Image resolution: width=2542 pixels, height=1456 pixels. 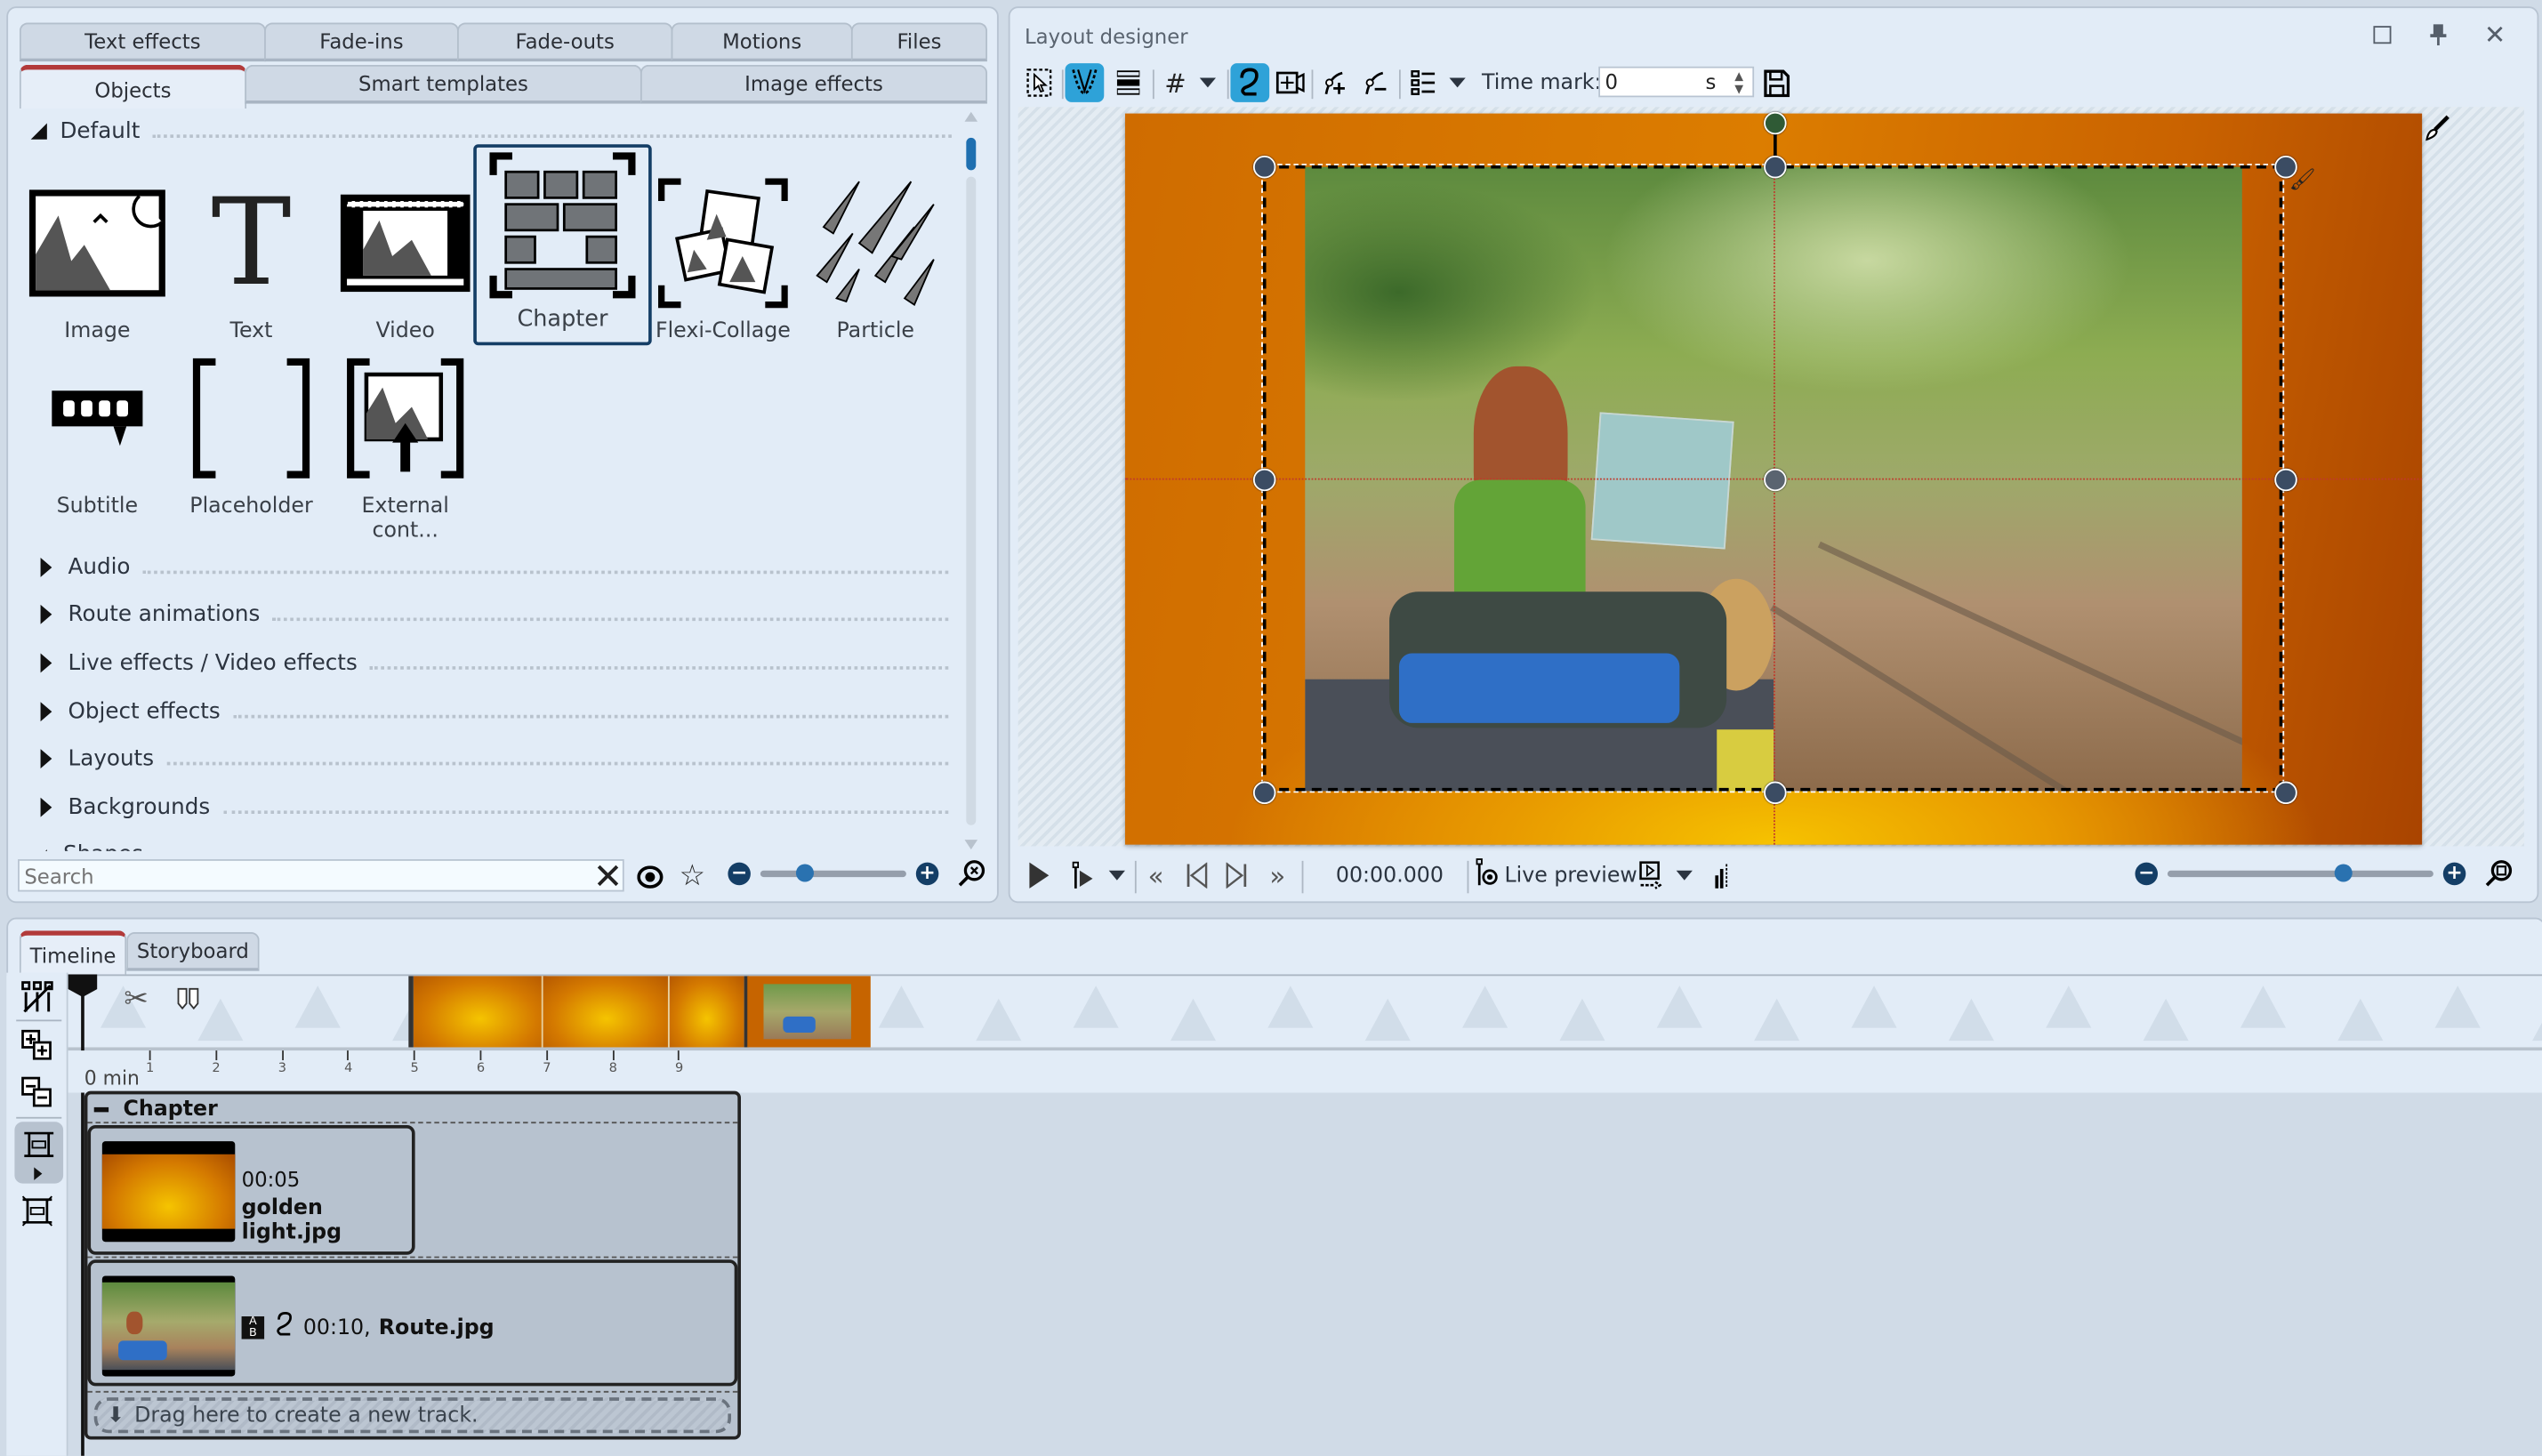 What do you see at coordinates (1038, 82) in the screenshot?
I see `select-tool-icon` at bounding box center [1038, 82].